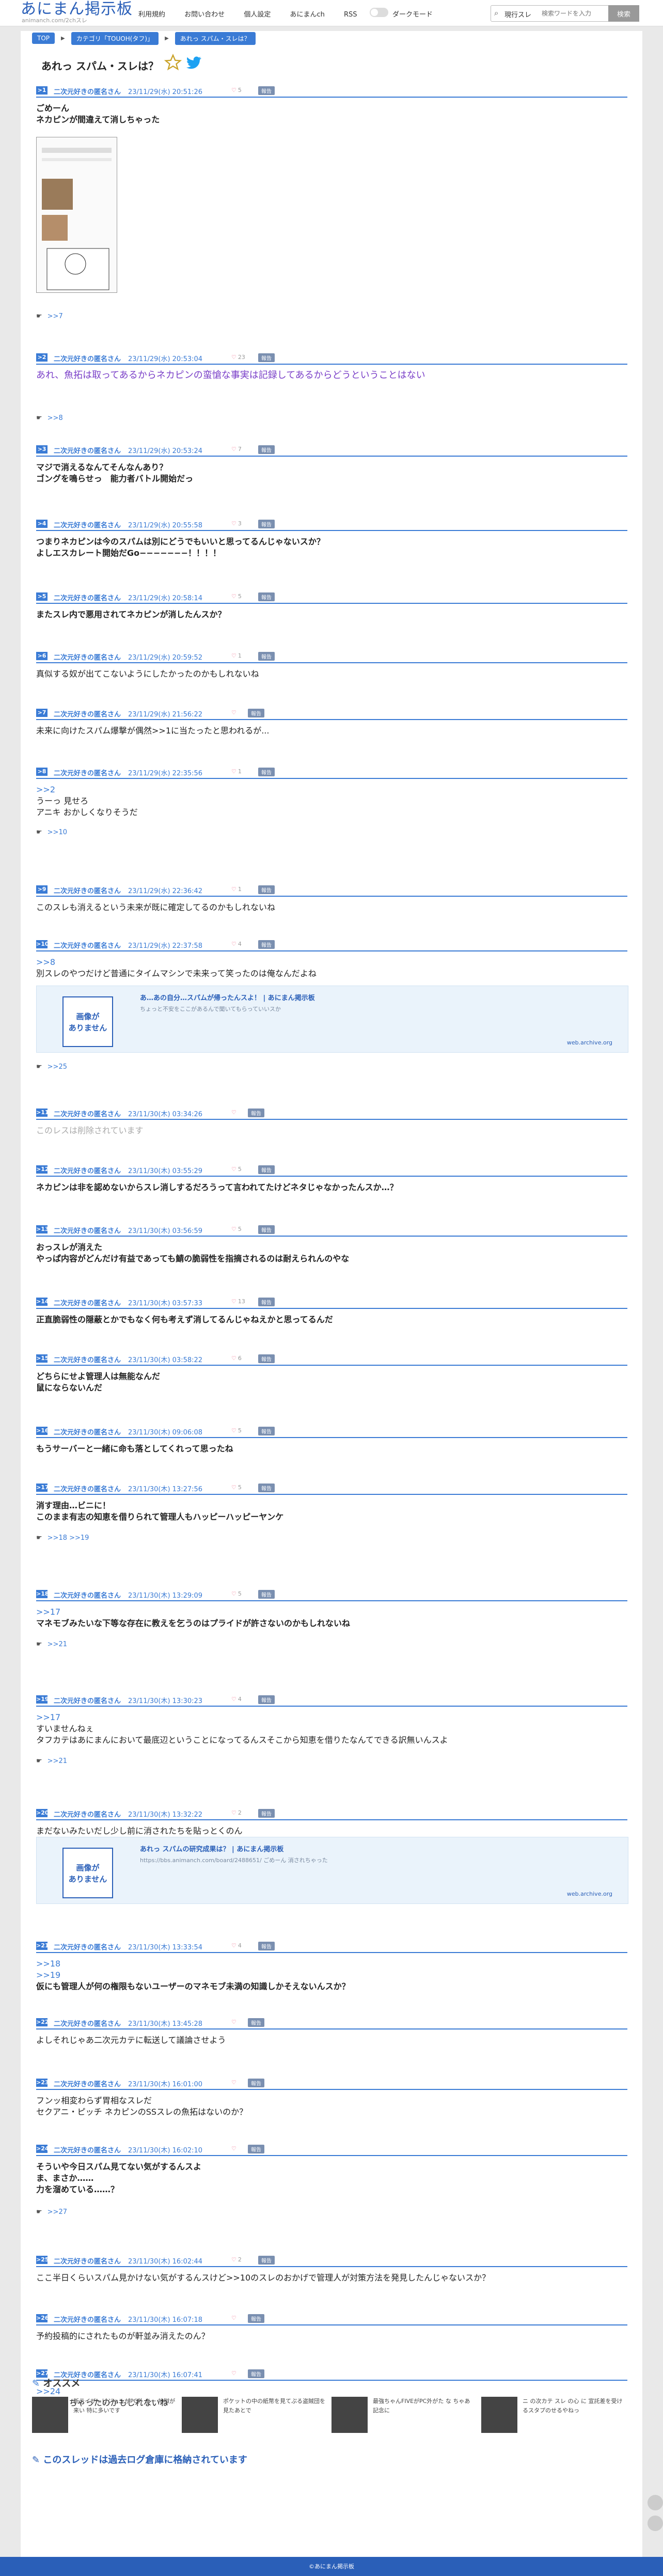 The width and height of the screenshot is (663, 2576). Describe the element at coordinates (274, 2406) in the screenshot. I see `recommend-text: ポケットの中の紙幣を見てぷる盗賊団を見たあとで` at that location.